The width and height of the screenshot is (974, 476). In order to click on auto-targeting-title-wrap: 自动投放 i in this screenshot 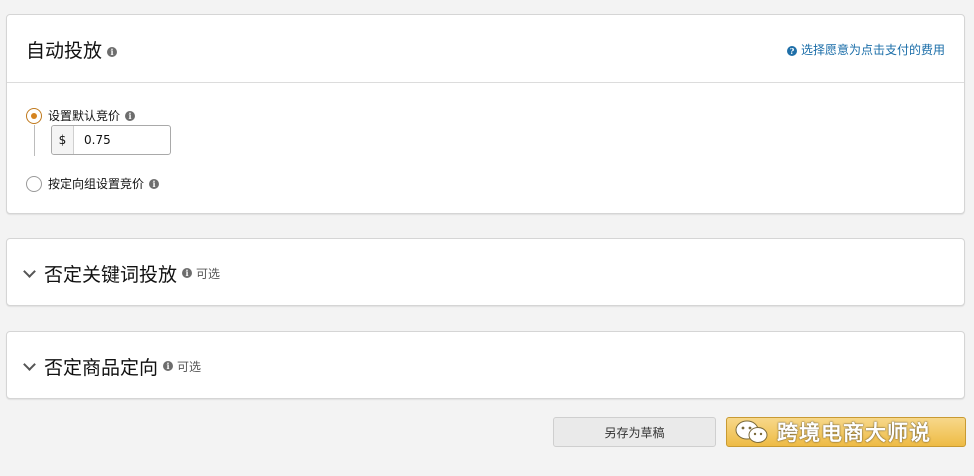, I will do `click(72, 49)`.